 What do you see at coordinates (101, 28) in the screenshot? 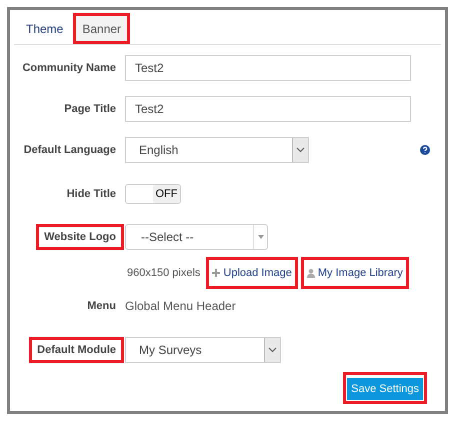
I see `tab: Banner` at bounding box center [101, 28].